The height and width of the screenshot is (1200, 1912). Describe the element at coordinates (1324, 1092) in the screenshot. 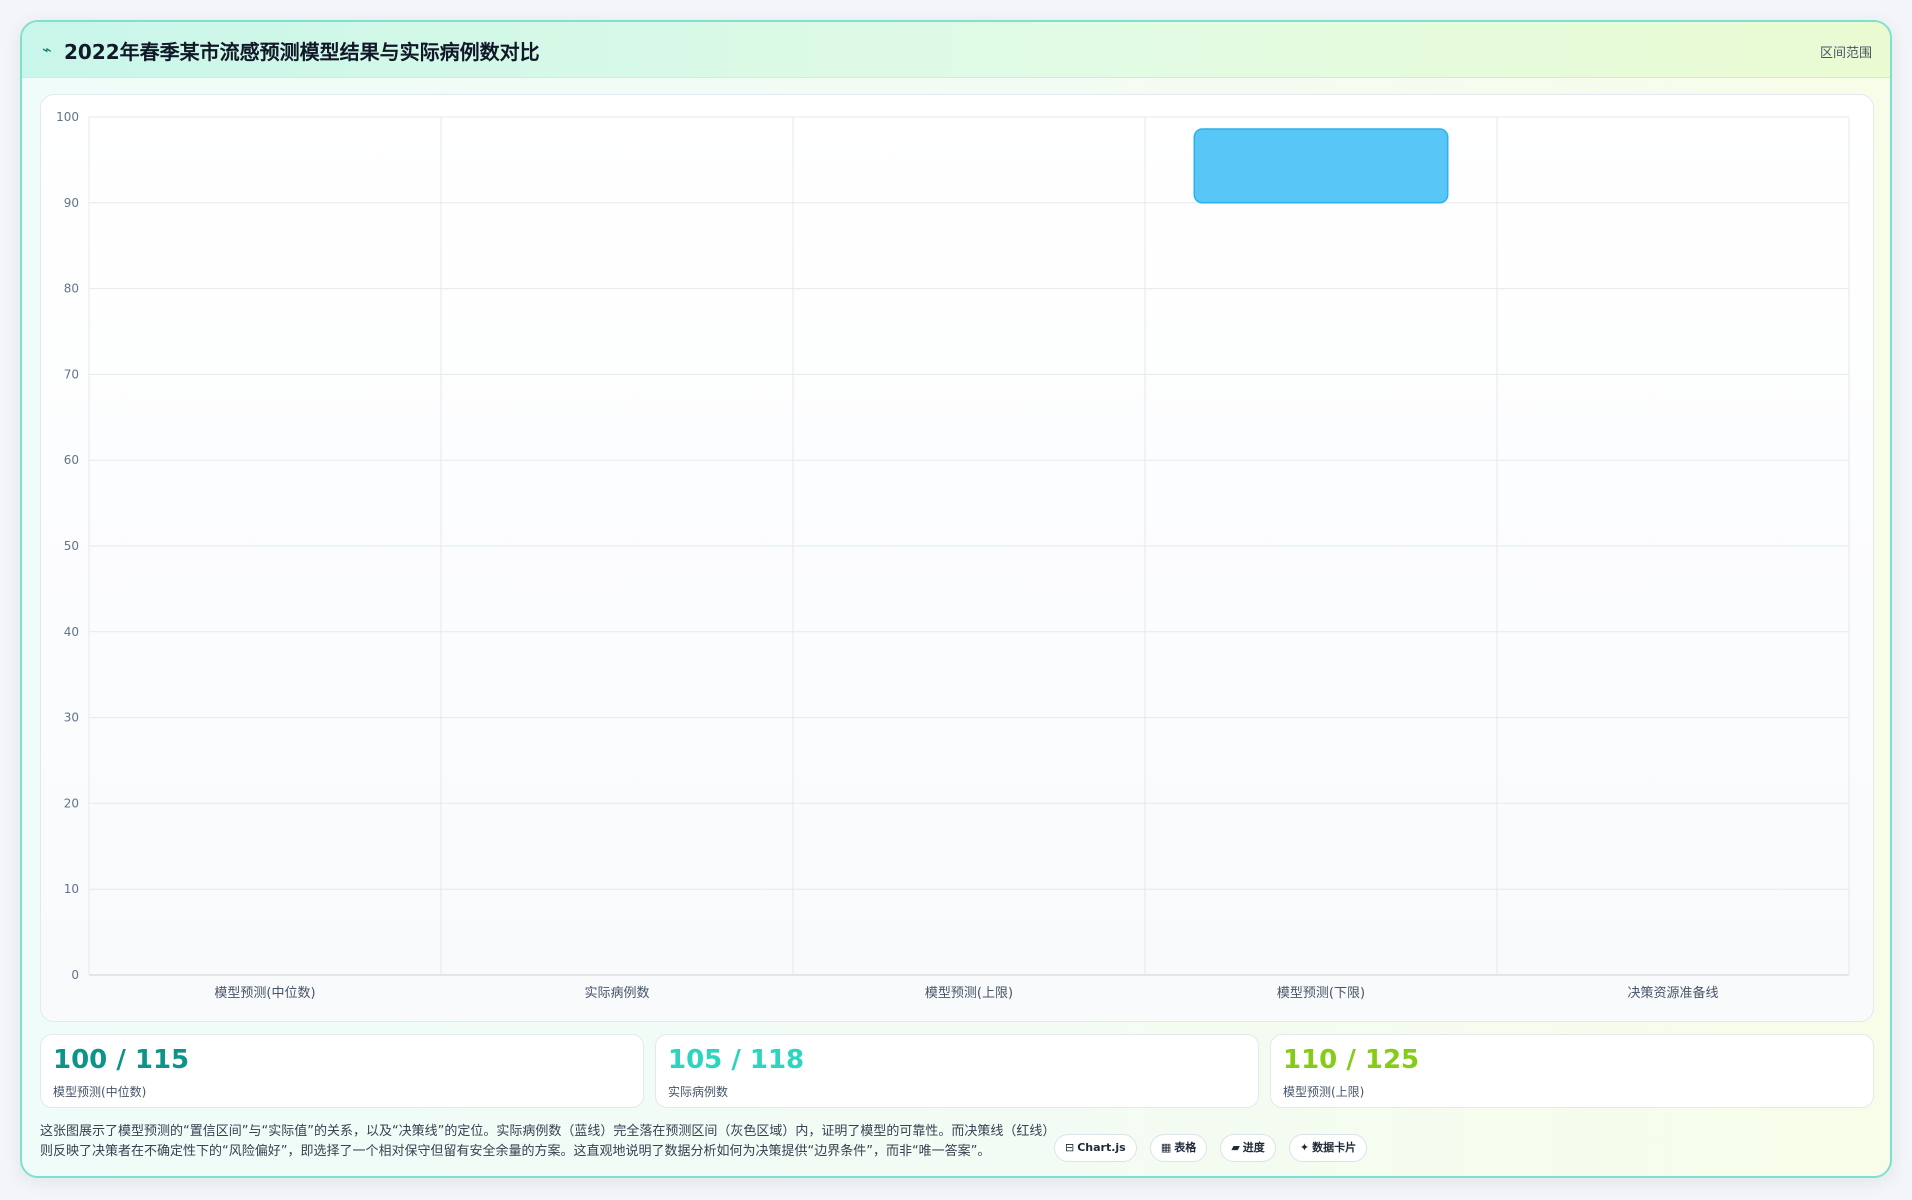

I see `stat-label: 模型预测(上限)` at that location.